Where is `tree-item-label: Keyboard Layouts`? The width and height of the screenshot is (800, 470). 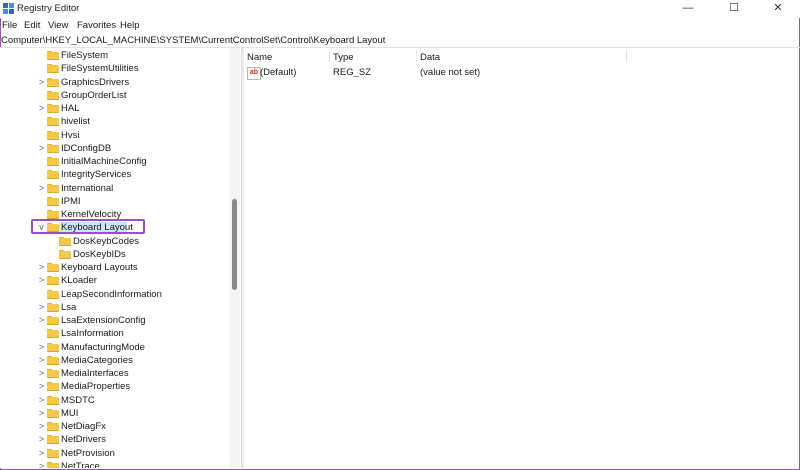
tree-item-label: Keyboard Layouts is located at coordinates (99, 267).